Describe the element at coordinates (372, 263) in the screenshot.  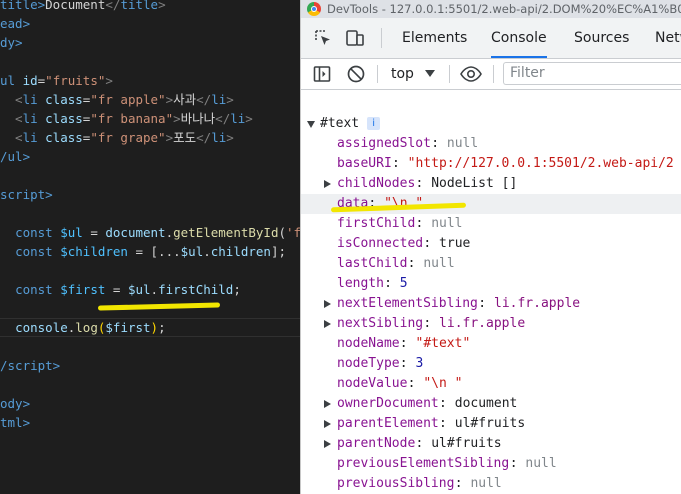
I see `property-key: lastChild` at that location.